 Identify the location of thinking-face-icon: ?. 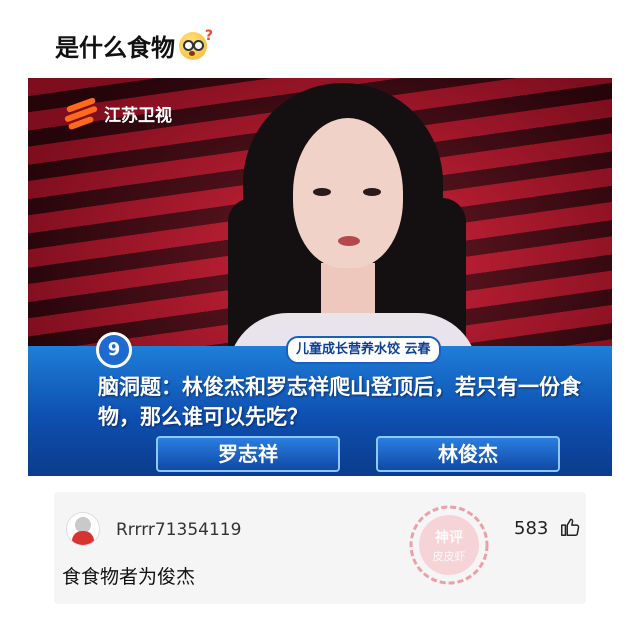
(196, 44).